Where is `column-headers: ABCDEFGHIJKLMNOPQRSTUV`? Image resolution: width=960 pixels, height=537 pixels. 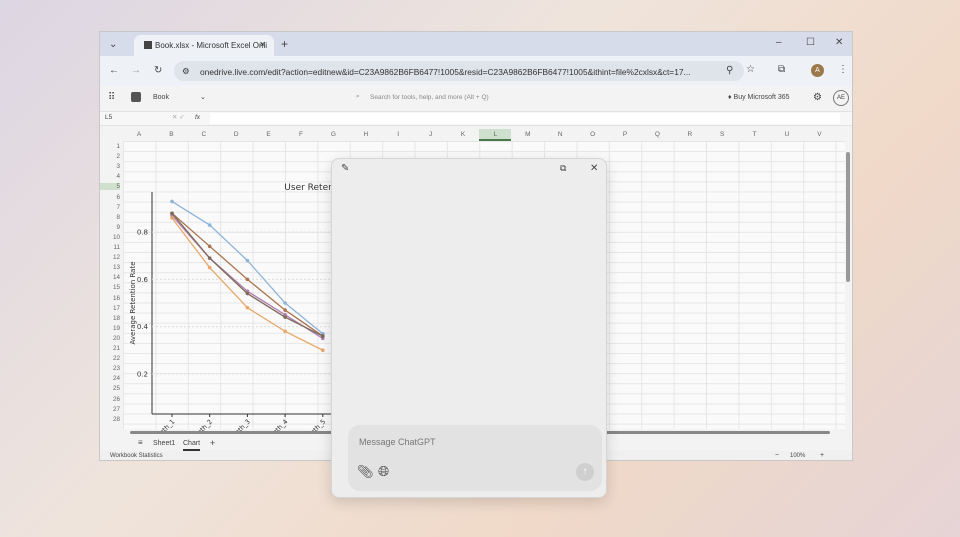
column-headers: ABCDEFGHIJKLMNOPQRSTUV is located at coordinates (476, 135).